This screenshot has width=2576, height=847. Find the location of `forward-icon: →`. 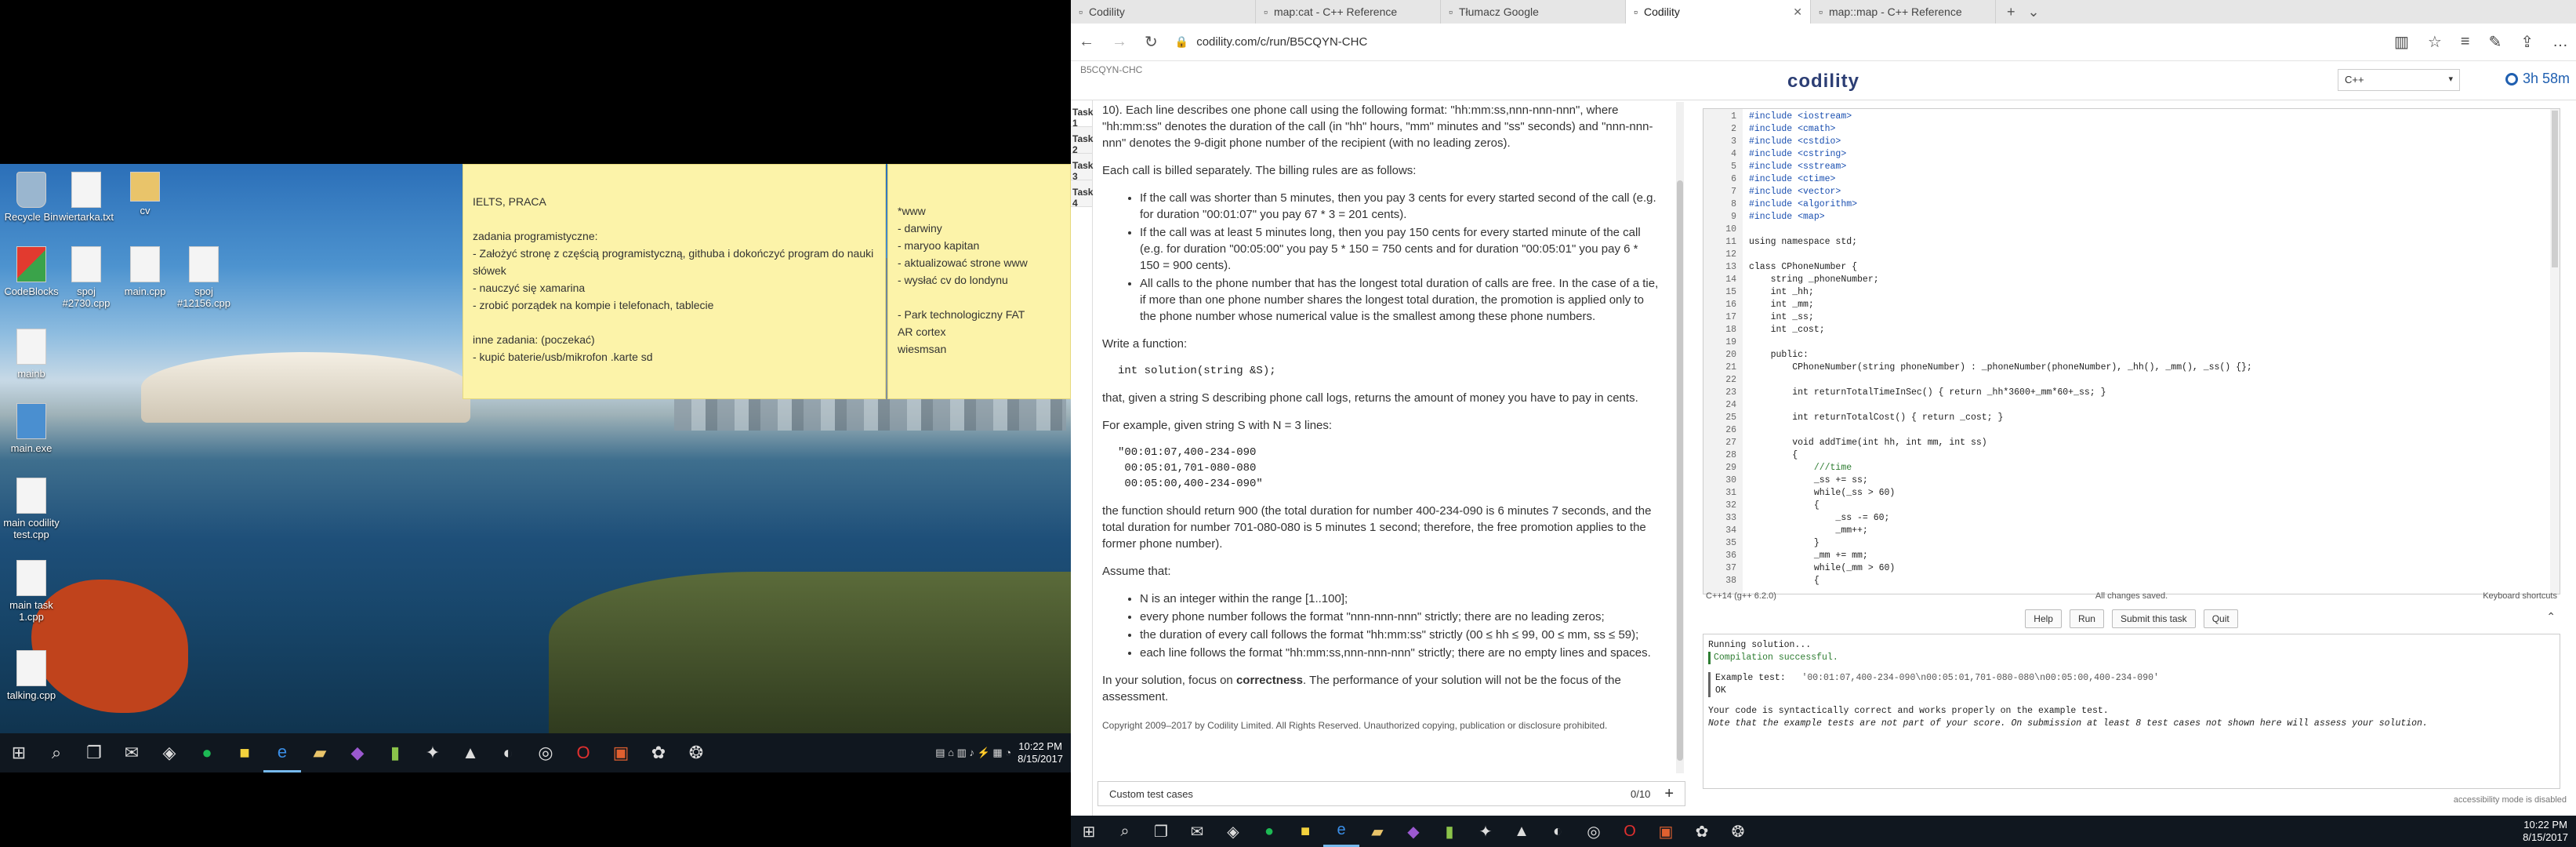

forward-icon: → is located at coordinates (1120, 42).